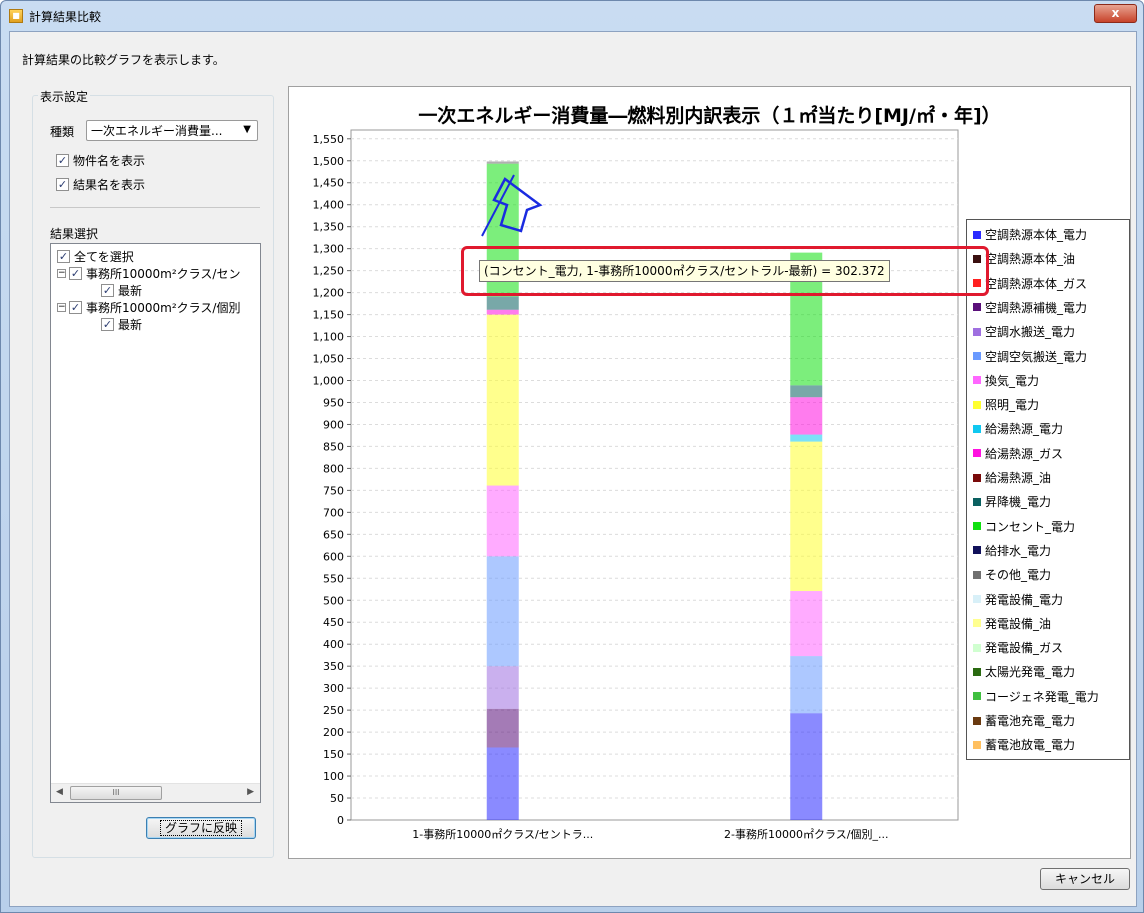  Describe the element at coordinates (333, 490) in the screenshot. I see `y-tick-label: 750` at that location.